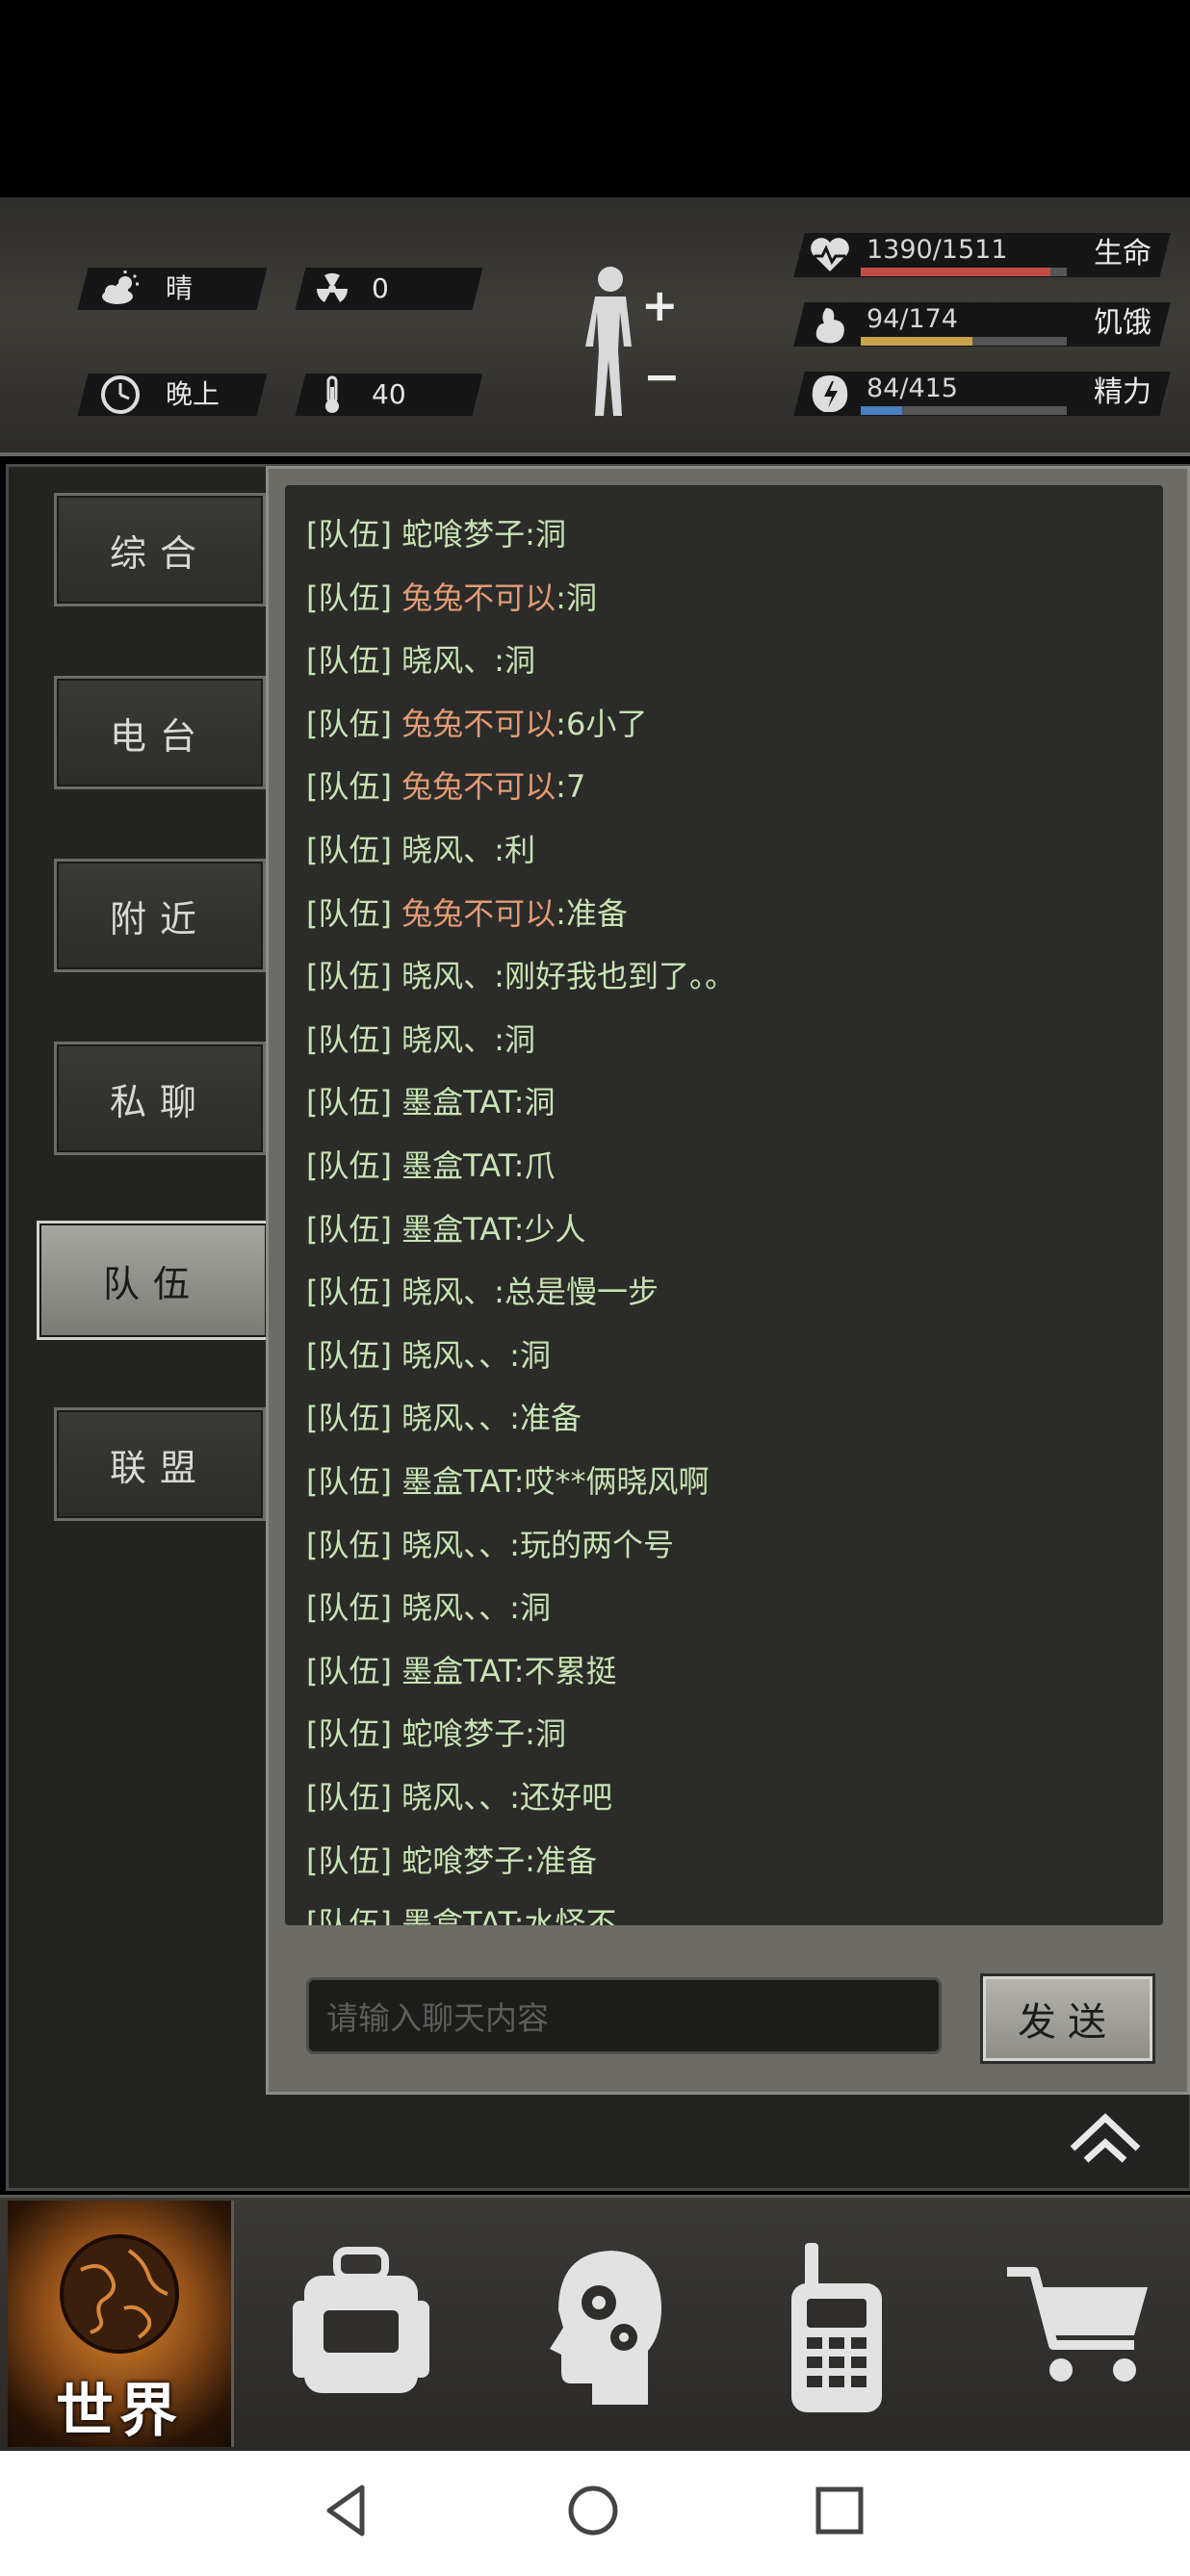 This screenshot has height=2576, width=1190. What do you see at coordinates (591, 1544) in the screenshot?
I see `message-text: :玩的两个号` at bounding box center [591, 1544].